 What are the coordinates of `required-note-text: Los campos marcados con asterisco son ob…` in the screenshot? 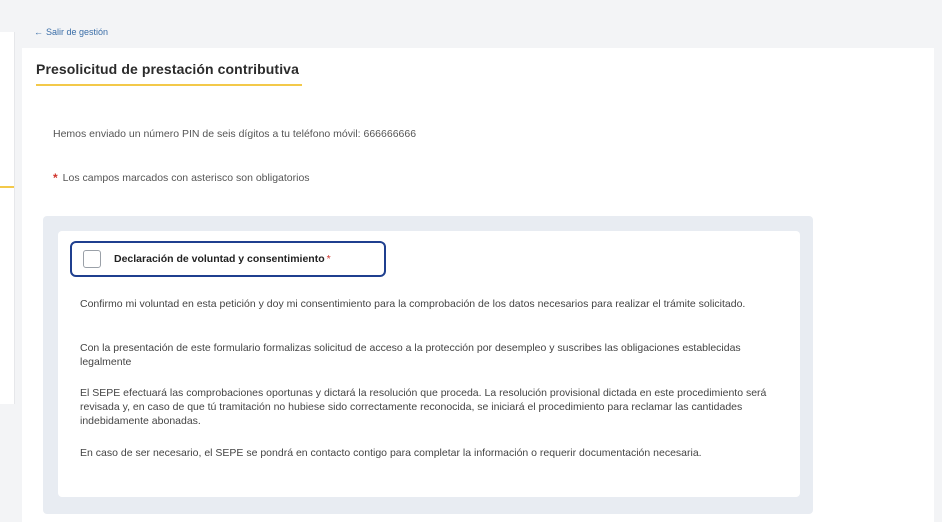 It's located at (186, 178).